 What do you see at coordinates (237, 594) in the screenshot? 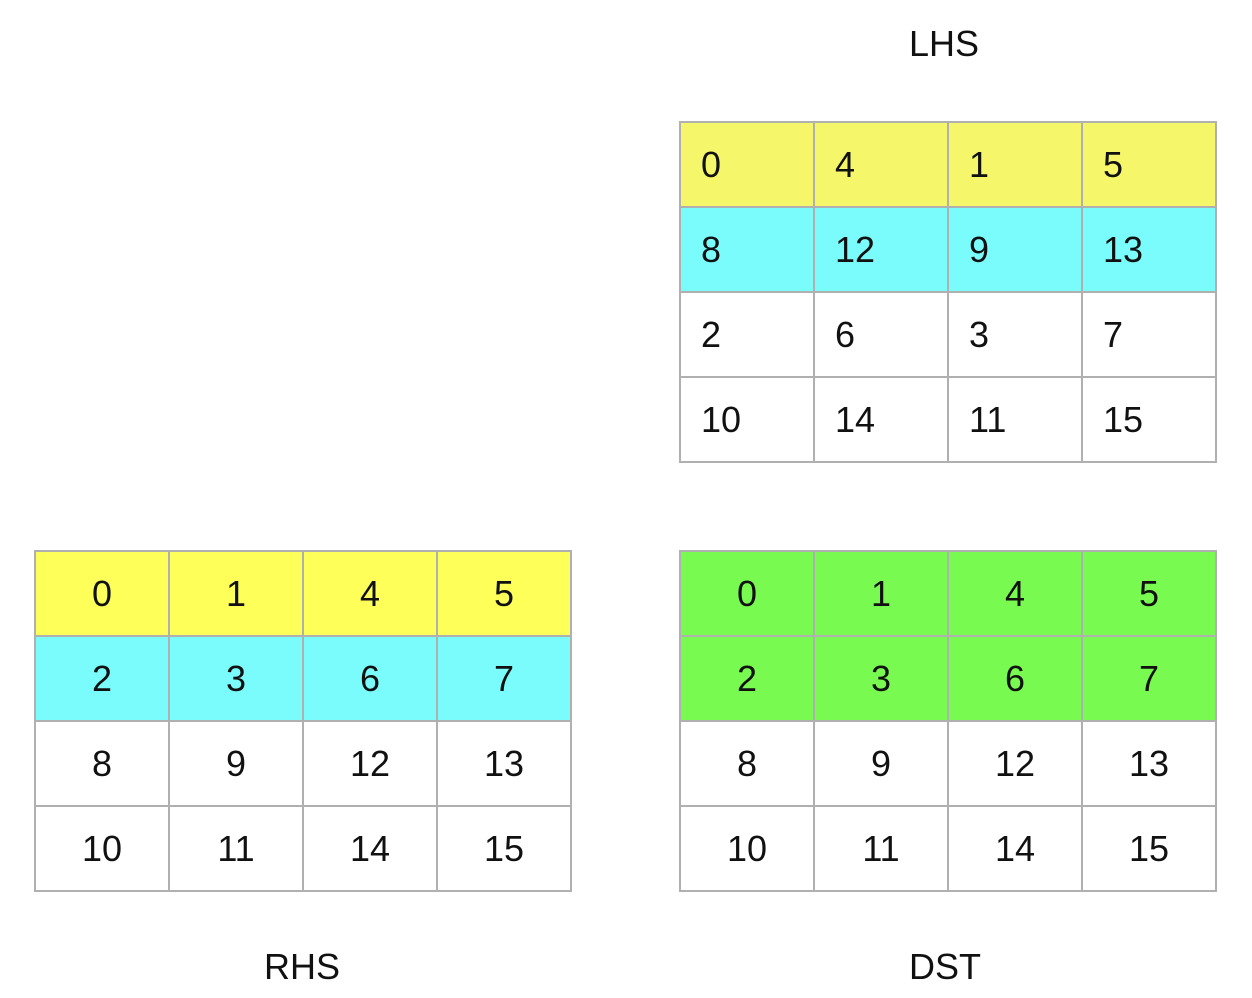
I see `rhs-cell-r0-c1: 1` at bounding box center [237, 594].